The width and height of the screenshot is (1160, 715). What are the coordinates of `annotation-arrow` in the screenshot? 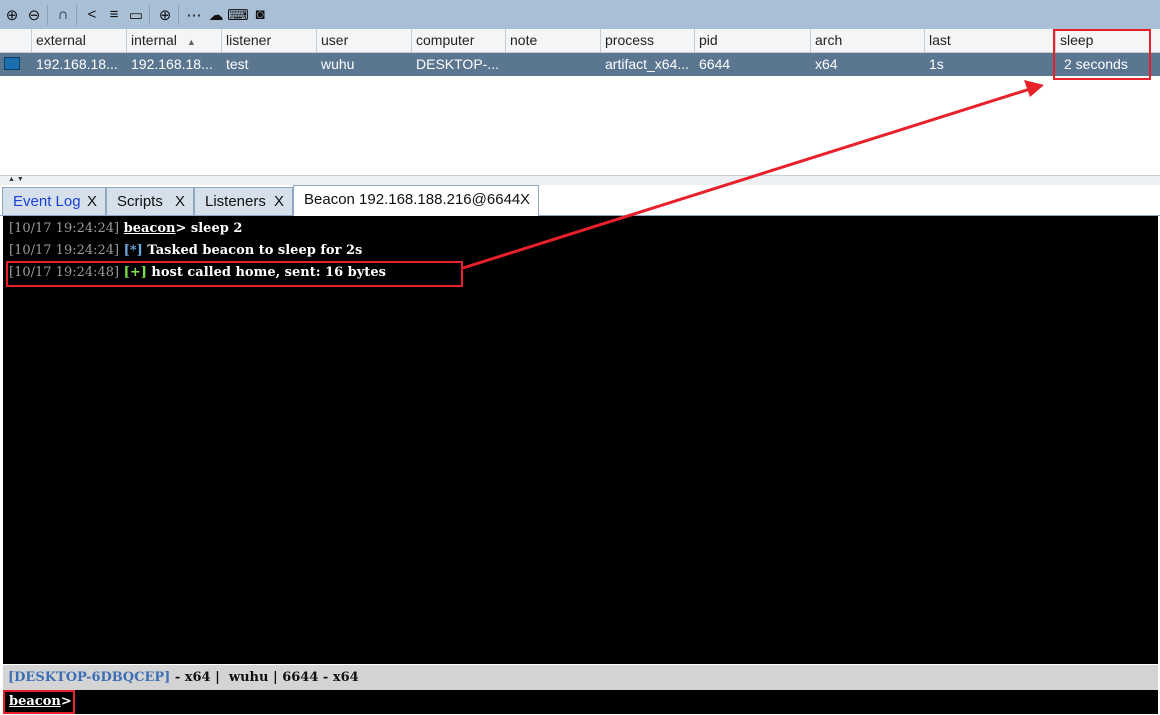 It's located at (753, 175).